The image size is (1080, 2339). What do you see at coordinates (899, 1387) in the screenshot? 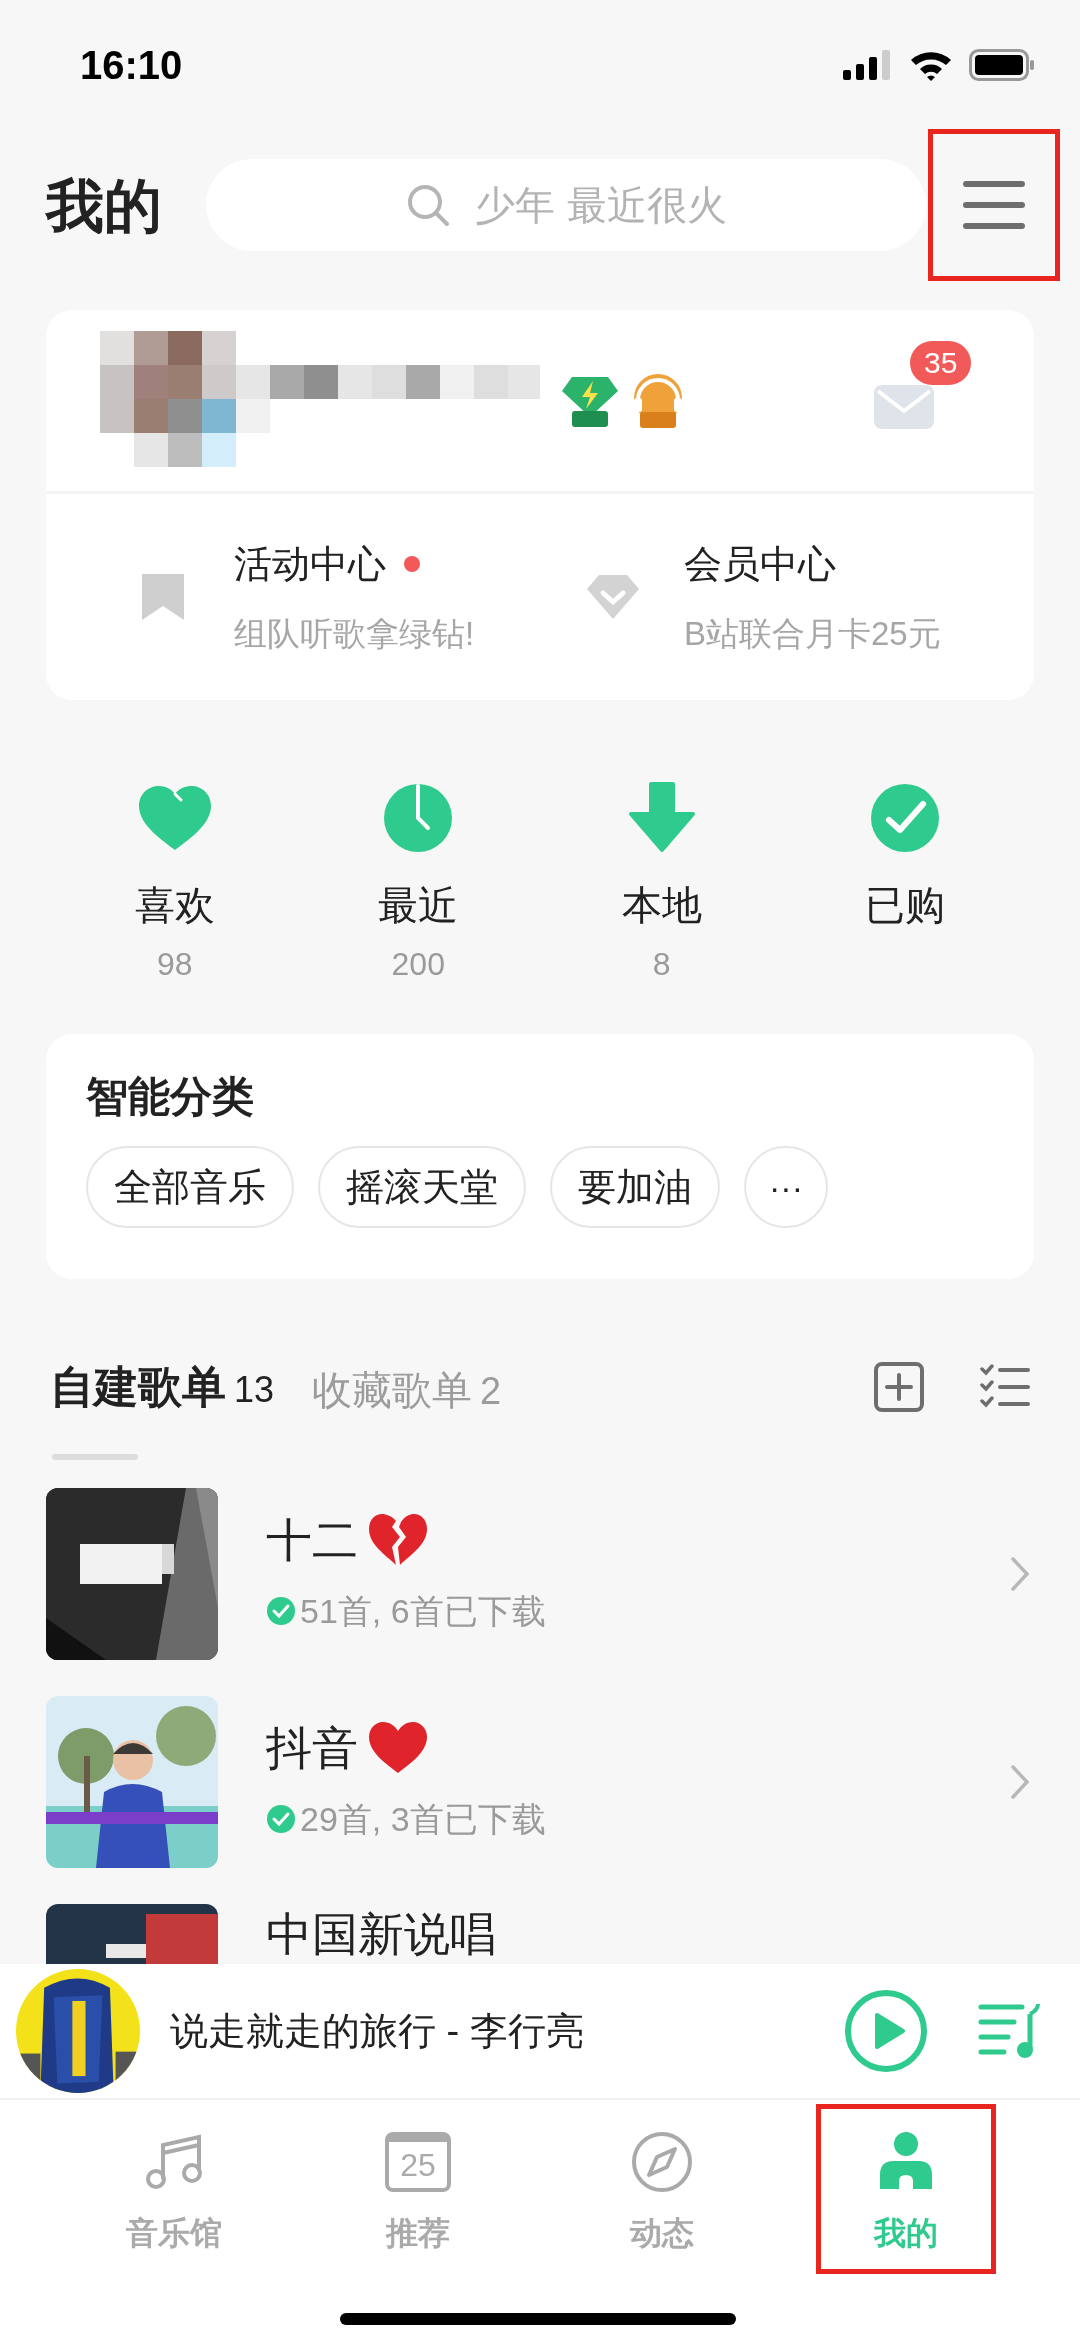
I see `add-square-icon` at bounding box center [899, 1387].